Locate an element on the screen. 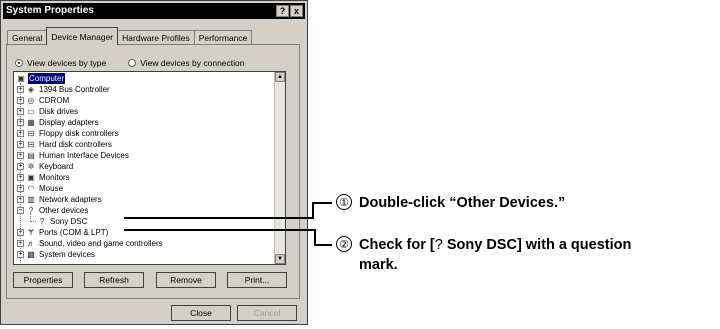 The height and width of the screenshot is (329, 720). tree-item-label: 1394 Bus Controller is located at coordinates (74, 89).